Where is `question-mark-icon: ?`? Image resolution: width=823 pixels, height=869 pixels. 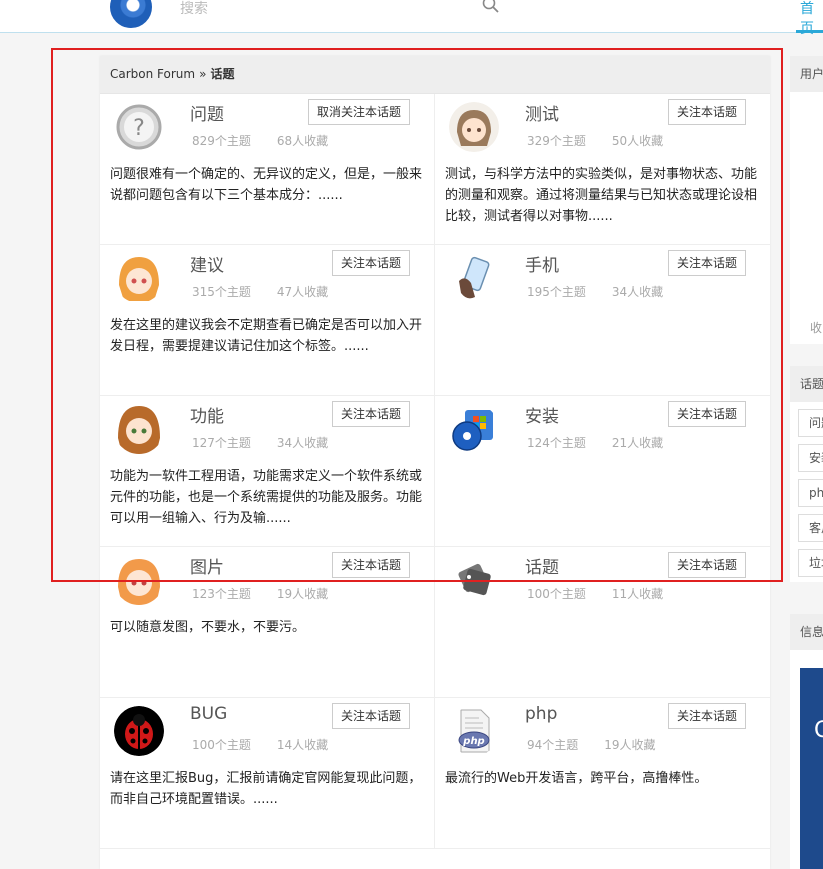
question-mark-icon: ? is located at coordinates (139, 127).